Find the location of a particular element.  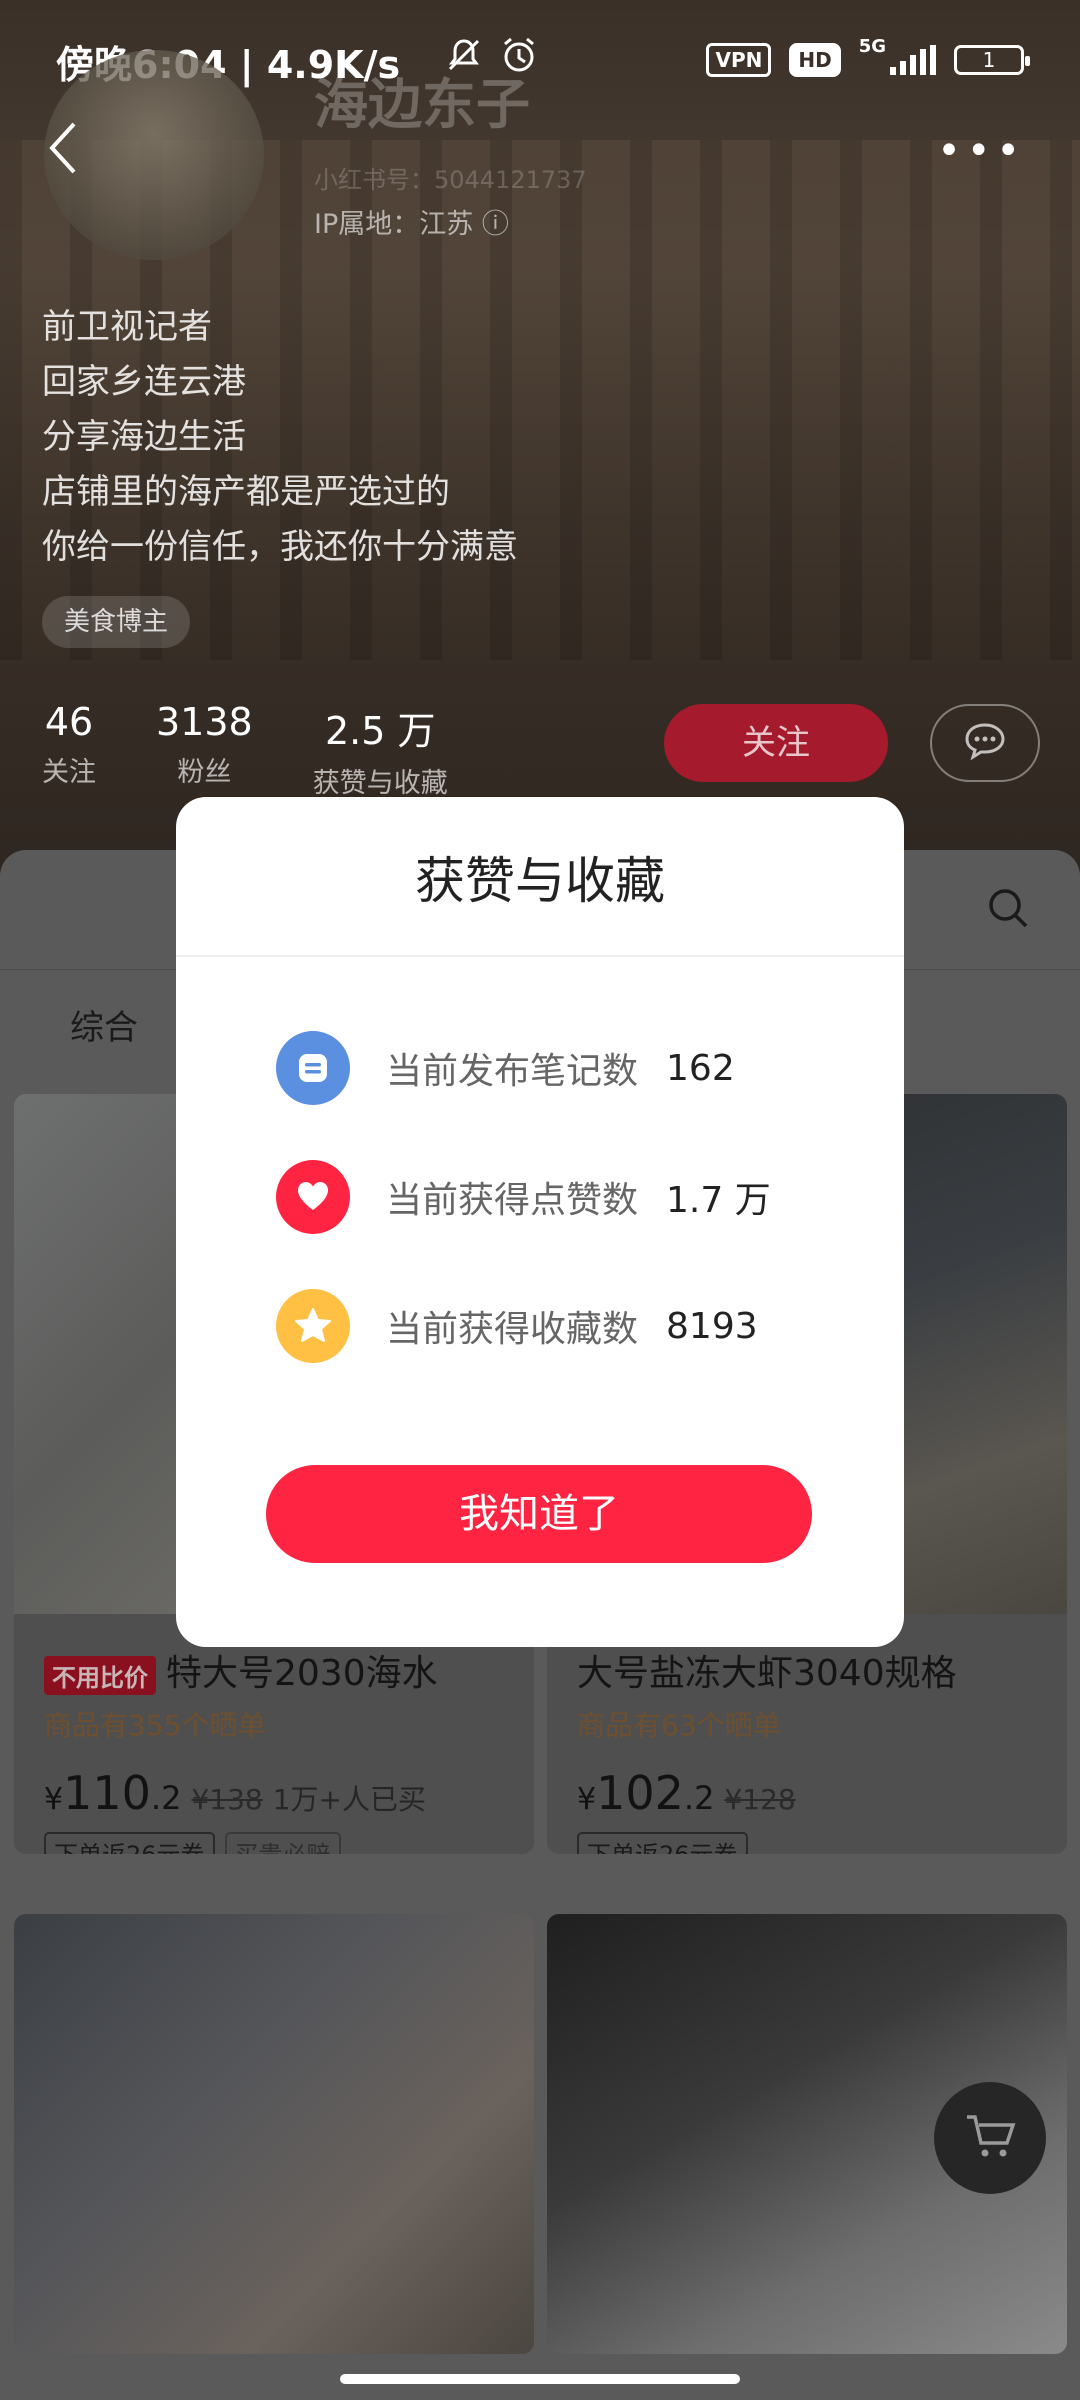

row-value: 8193 is located at coordinates (712, 1326).